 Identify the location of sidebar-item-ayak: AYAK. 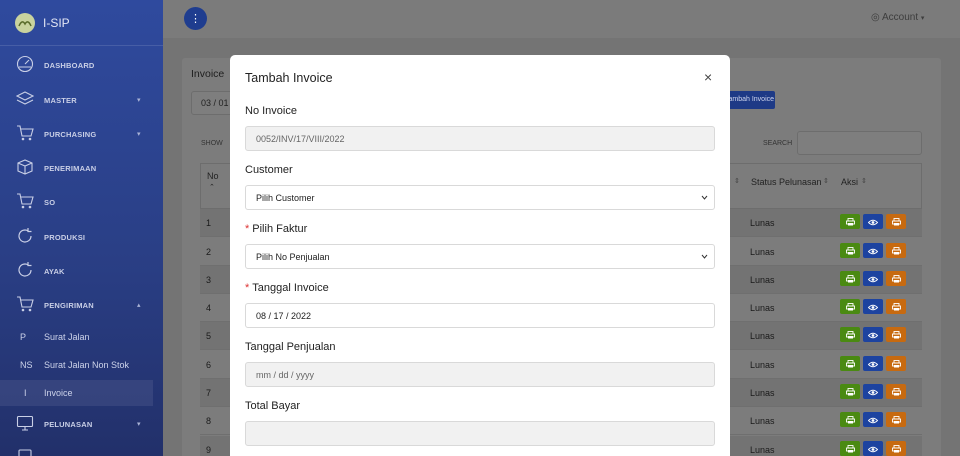
(81, 271).